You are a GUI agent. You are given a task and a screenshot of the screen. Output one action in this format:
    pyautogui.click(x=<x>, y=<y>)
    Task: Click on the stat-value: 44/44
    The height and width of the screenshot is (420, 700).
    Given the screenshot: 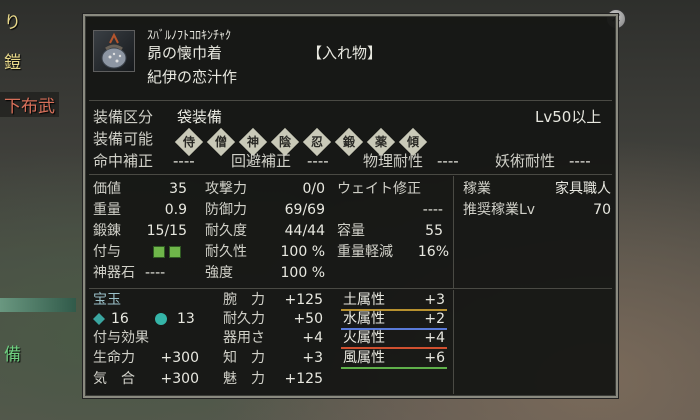 What is the action you would take?
    pyautogui.click(x=304, y=231)
    